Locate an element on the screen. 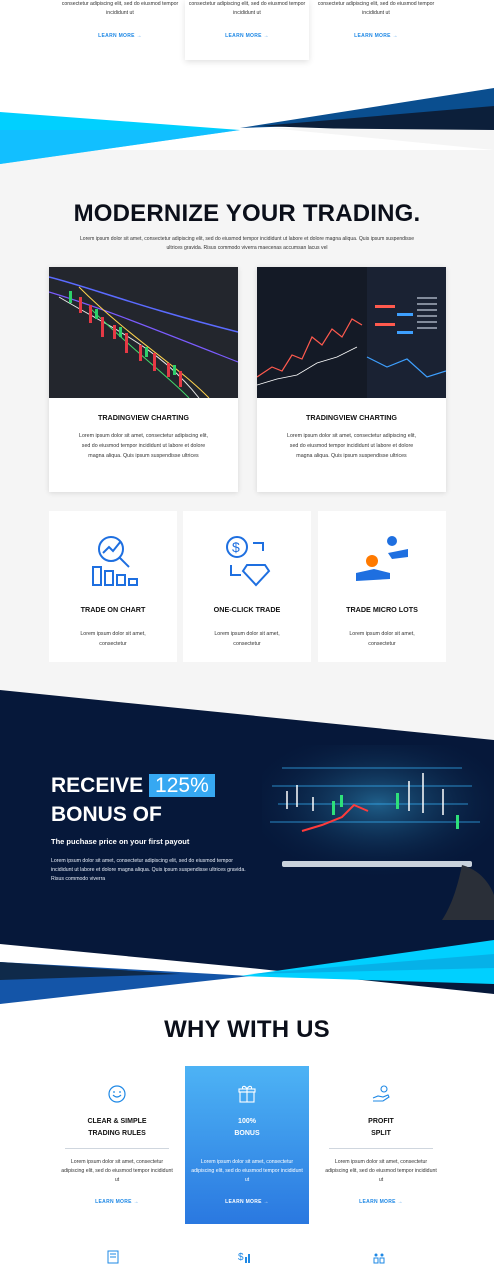 This screenshot has height=1264, width=494. smile-face-icon is located at coordinates (117, 1094).